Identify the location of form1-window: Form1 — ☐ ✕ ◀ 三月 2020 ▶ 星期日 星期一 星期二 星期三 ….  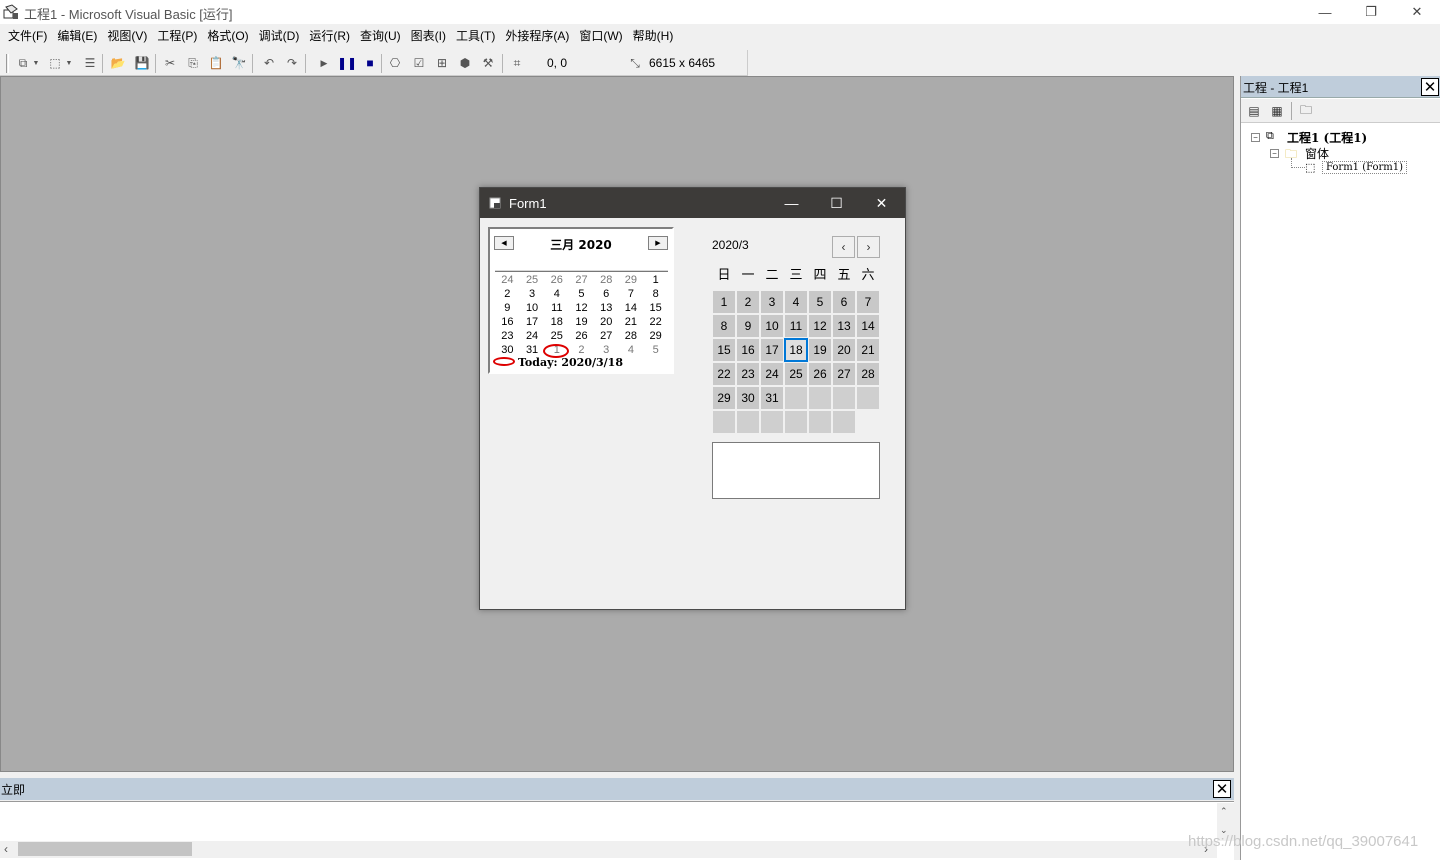
(692, 398).